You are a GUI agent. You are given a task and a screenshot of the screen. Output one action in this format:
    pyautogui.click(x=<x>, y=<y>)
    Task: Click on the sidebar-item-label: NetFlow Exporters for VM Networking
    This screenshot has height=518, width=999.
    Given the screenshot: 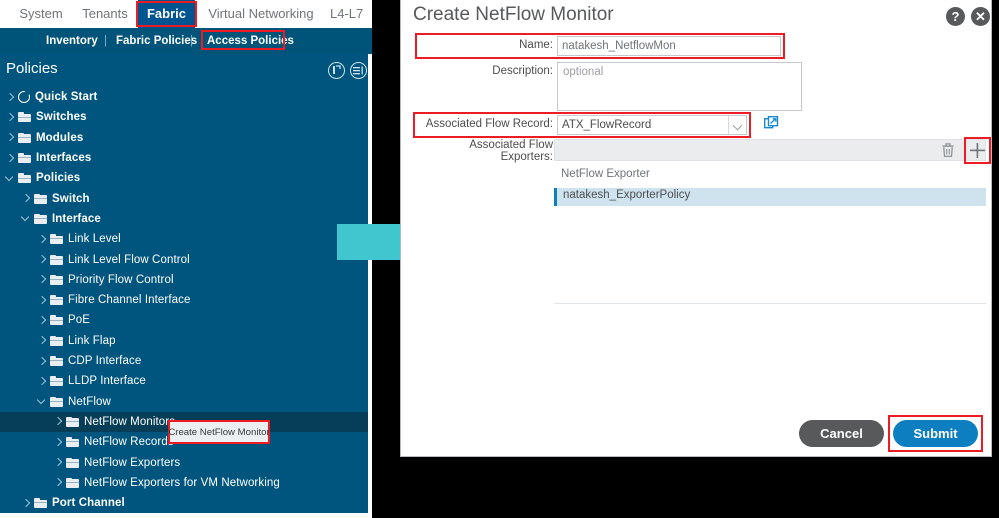 What is the action you would take?
    pyautogui.click(x=182, y=482)
    